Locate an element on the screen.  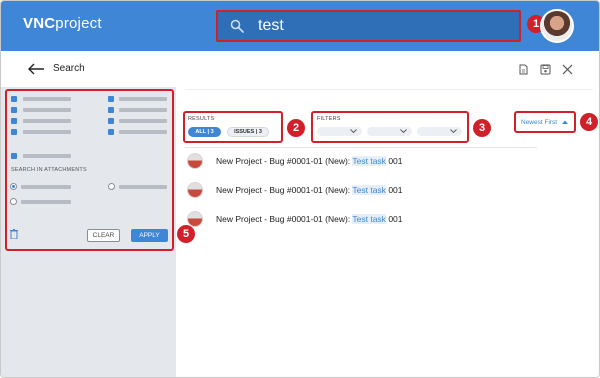
page-header: Search is located at coordinates (300, 69).